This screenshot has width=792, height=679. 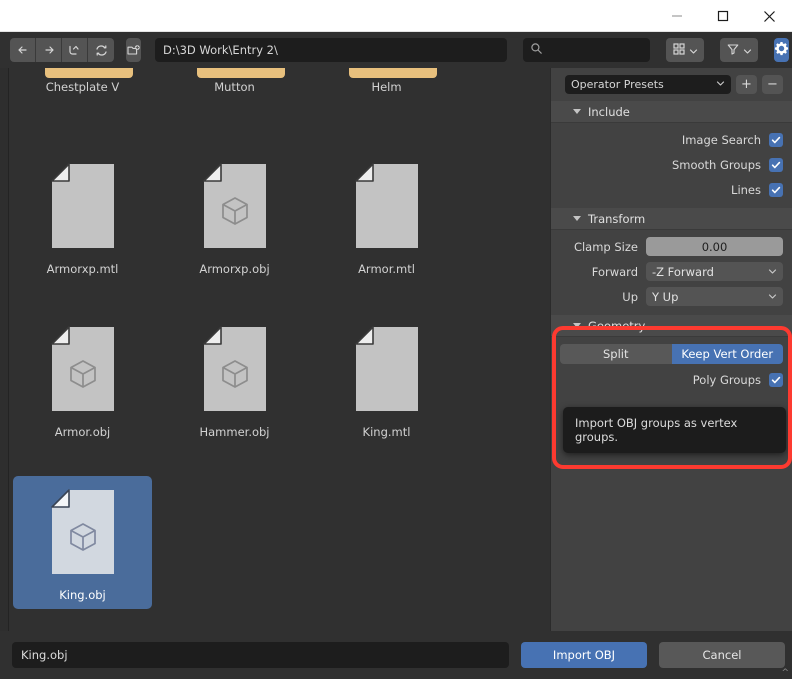 I want to click on display-mode-dropdown, so click(x=685, y=50).